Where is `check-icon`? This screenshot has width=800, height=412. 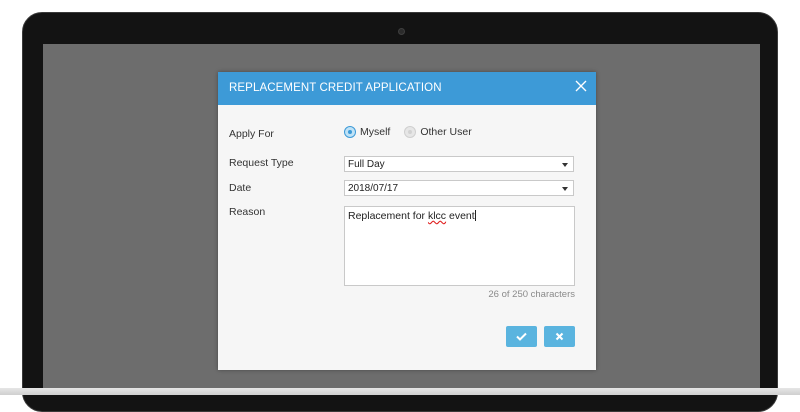 check-icon is located at coordinates (521, 336).